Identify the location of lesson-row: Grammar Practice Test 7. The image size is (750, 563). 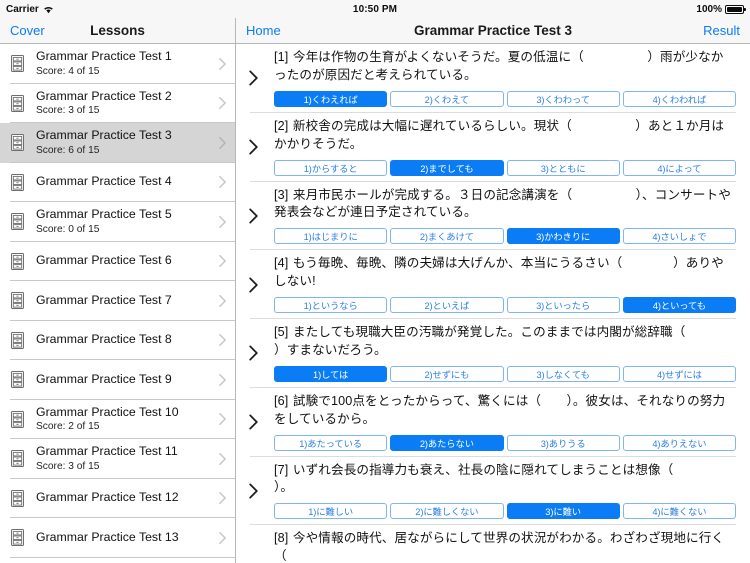
(117, 301).